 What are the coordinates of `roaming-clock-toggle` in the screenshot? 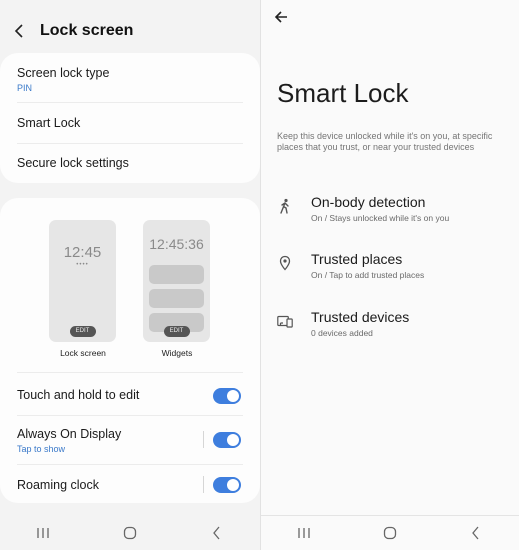 It's located at (227, 485).